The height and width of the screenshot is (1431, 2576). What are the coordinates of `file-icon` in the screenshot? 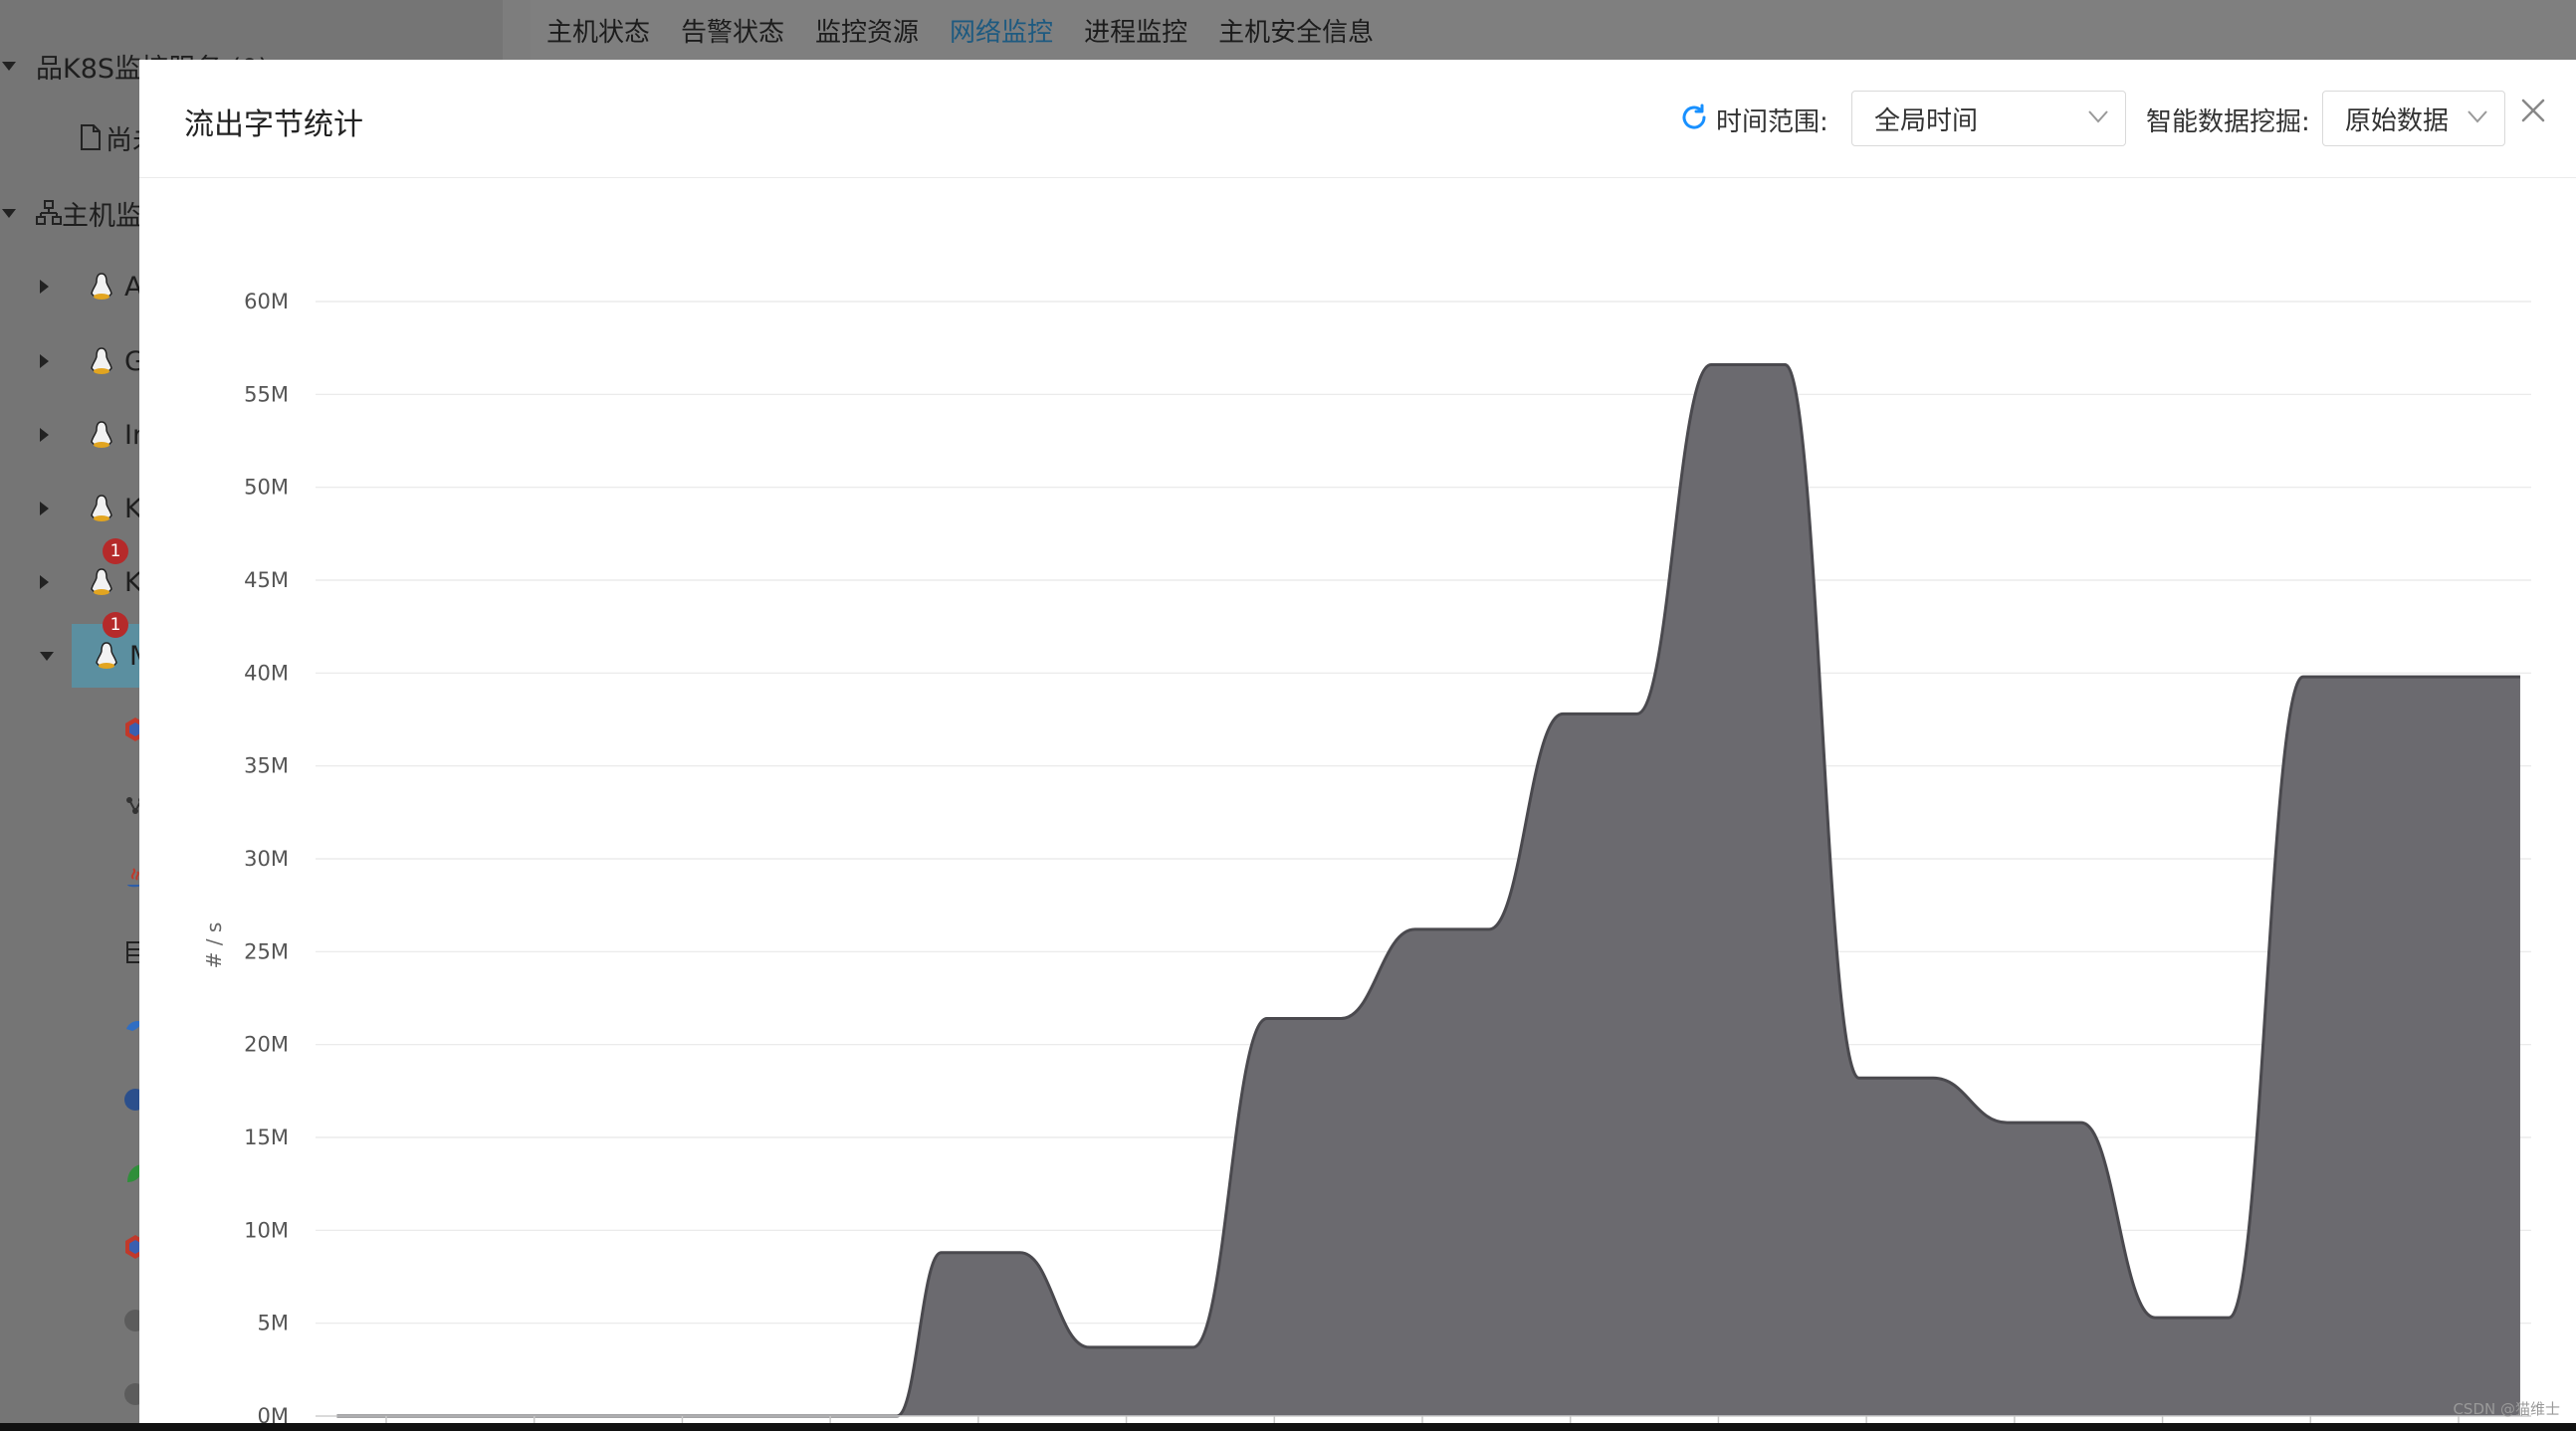 It's located at (91, 137).